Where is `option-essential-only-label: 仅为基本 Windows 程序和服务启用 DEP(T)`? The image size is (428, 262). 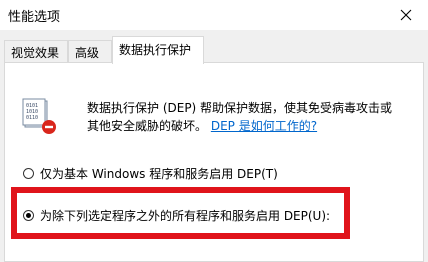 option-essential-only-label: 仅为基本 Windows 程序和服务启用 DEP(T) is located at coordinates (159, 174).